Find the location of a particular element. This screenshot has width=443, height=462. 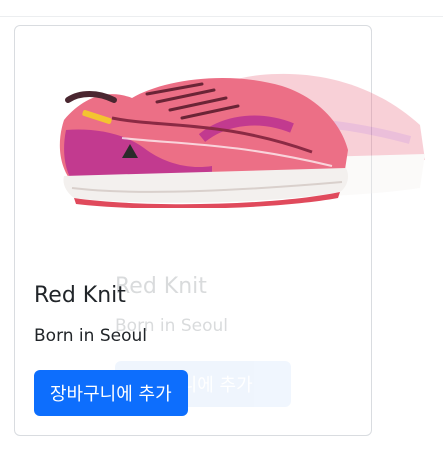

page-divider is located at coordinates (221, 16).